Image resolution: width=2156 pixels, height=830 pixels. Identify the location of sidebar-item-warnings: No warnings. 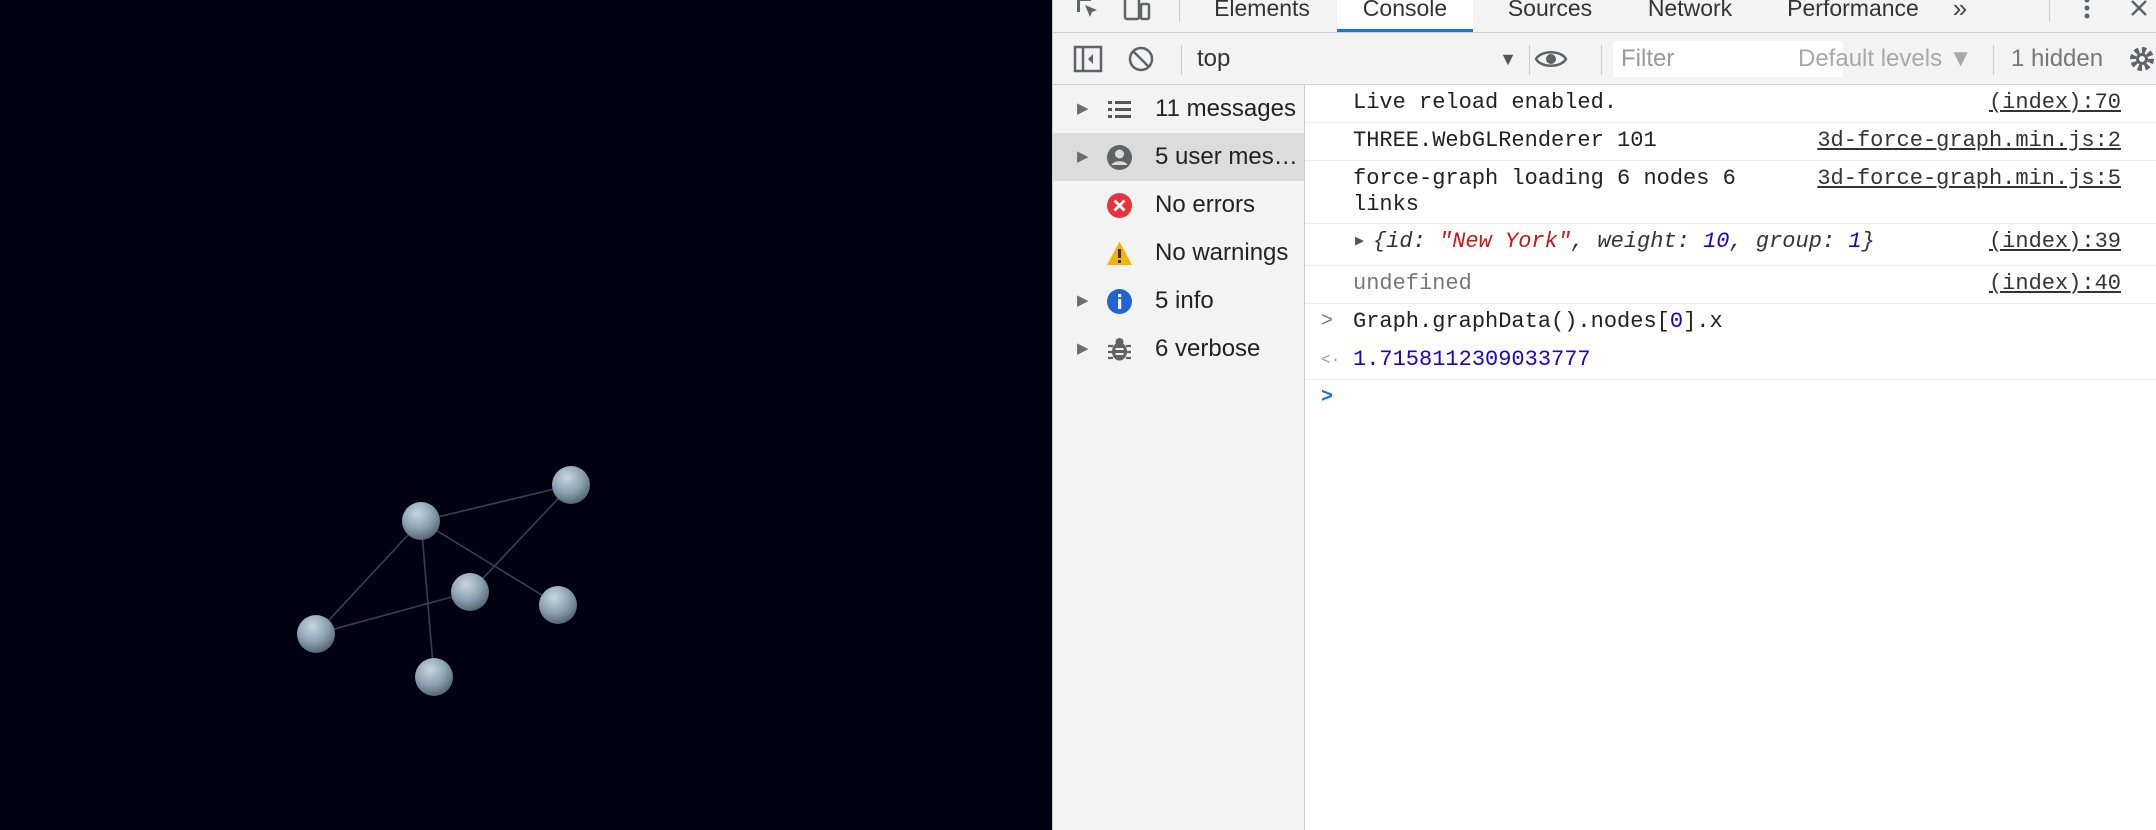
(1178, 253).